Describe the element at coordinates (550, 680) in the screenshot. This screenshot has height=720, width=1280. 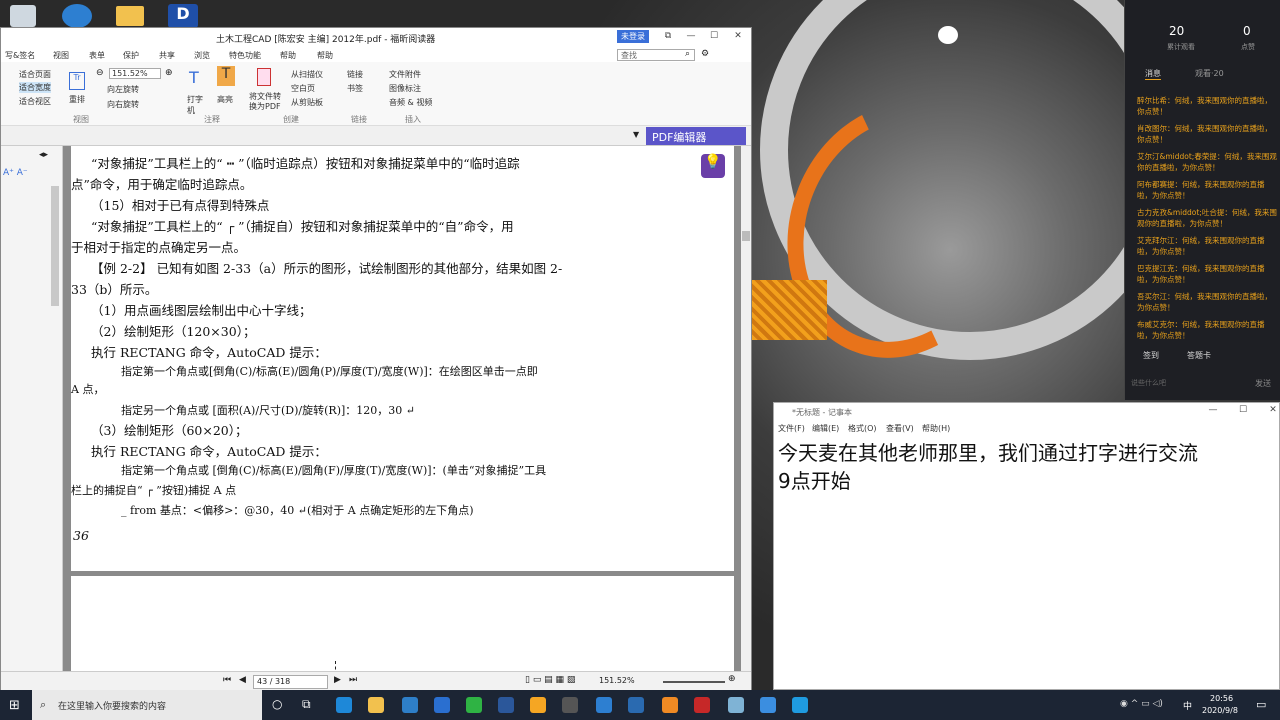
I see `layout-icons: ▯ ▭ ▤ ▦ ▧` at that location.